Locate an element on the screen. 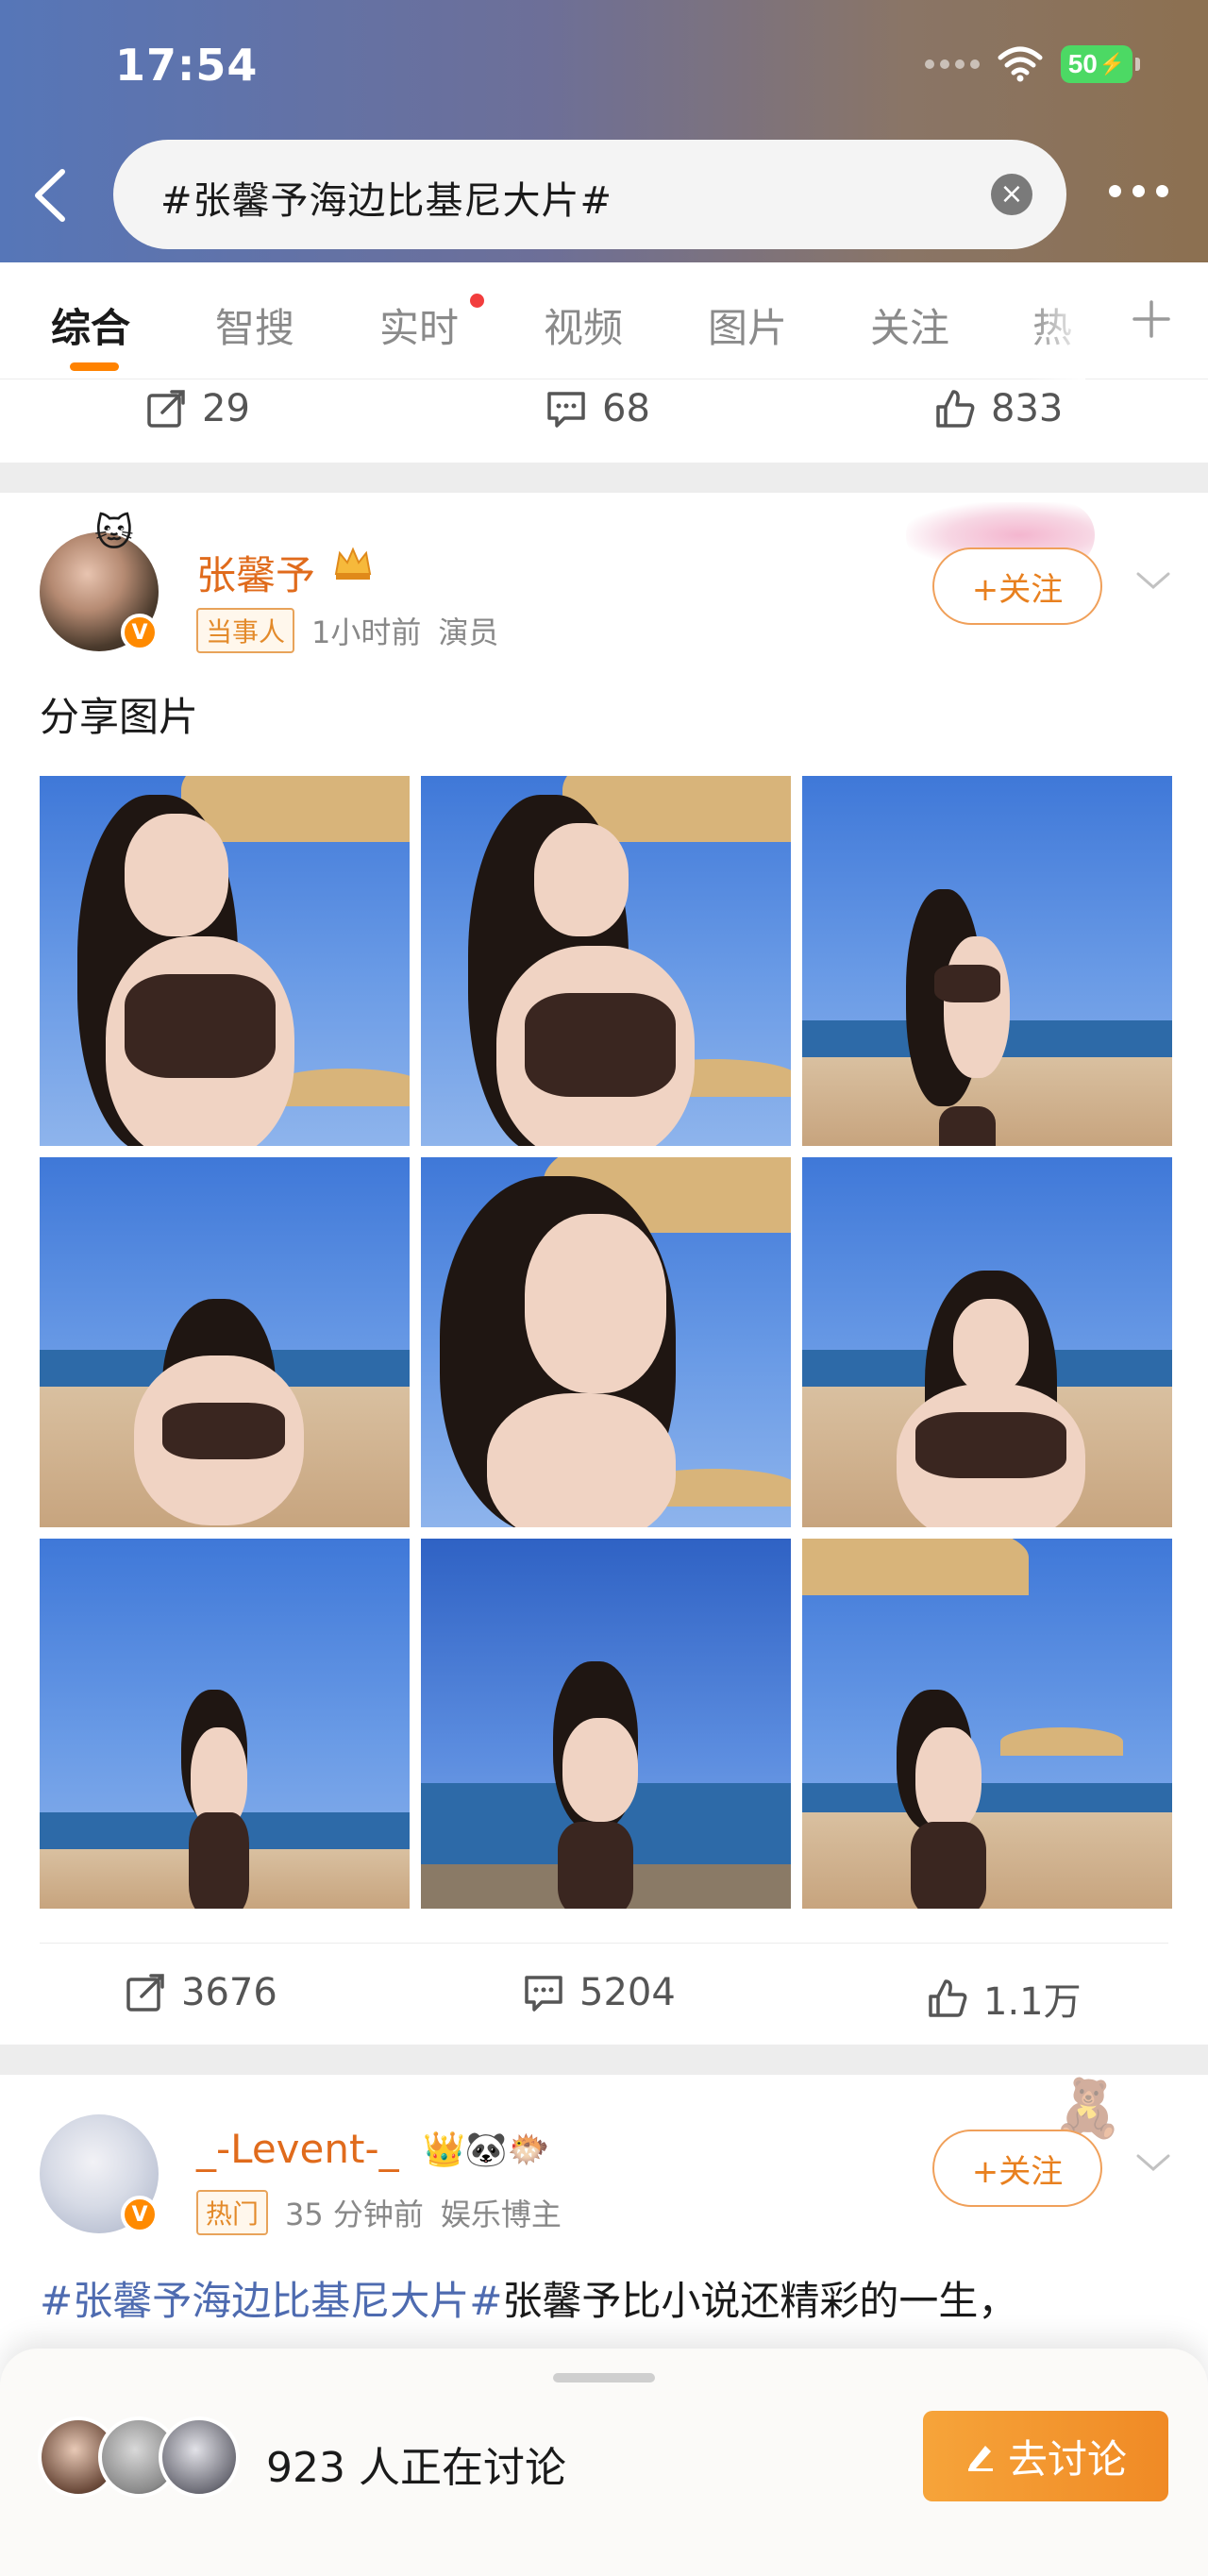 The height and width of the screenshot is (2576, 1208). crown-icon is located at coordinates (353, 563).